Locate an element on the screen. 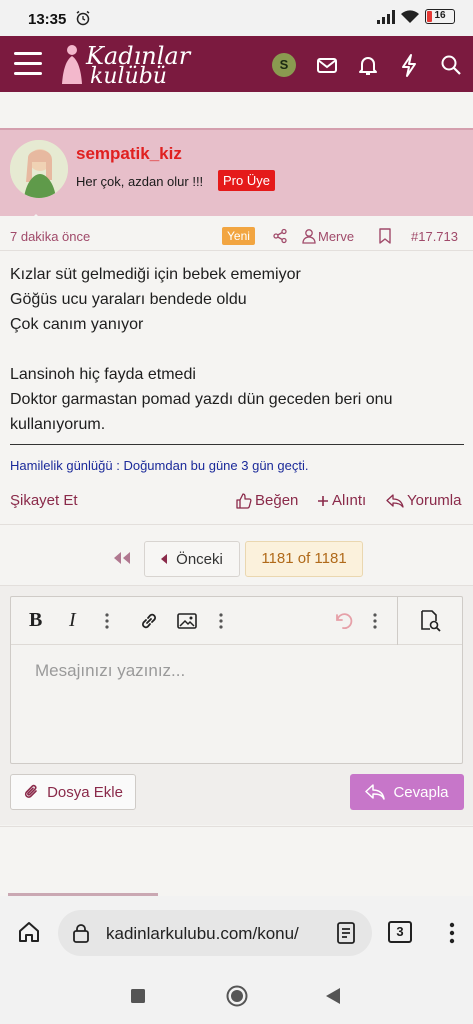 The image size is (473, 1024). battery-icon: 16 is located at coordinates (440, 16).